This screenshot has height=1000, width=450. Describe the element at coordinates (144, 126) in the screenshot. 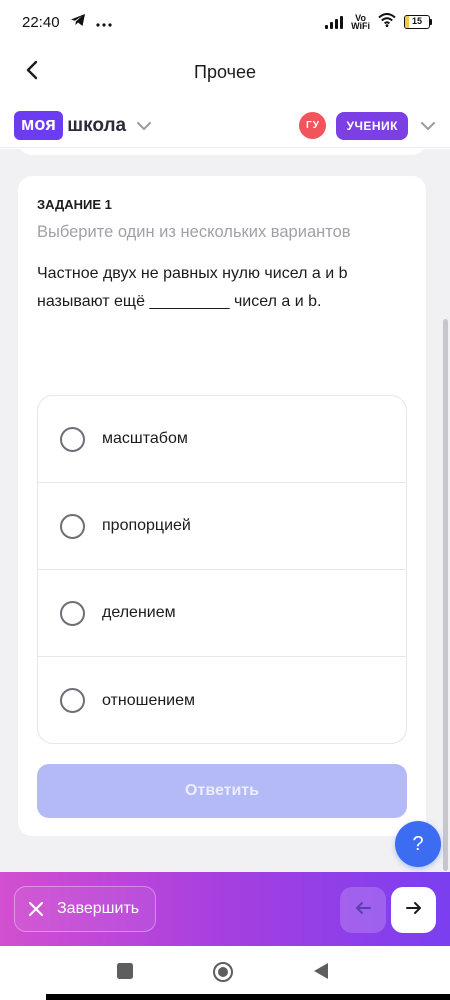

I see `chevron-down-icon` at that location.